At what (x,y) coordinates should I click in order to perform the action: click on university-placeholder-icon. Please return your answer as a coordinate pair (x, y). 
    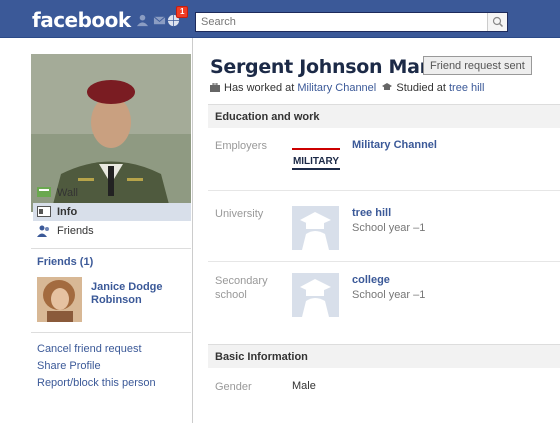
    Looking at the image, I should click on (315, 228).